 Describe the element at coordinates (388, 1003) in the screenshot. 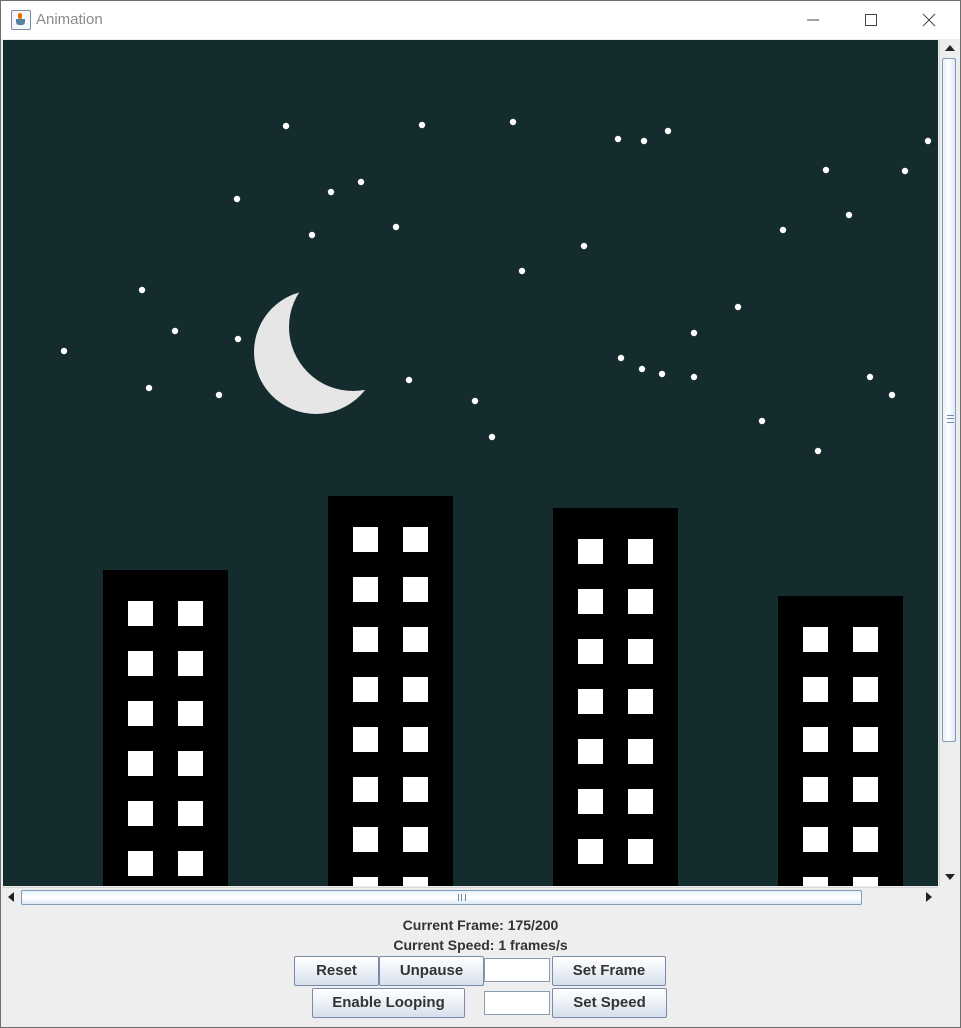

I see `enable-looping-button: Enable Looping` at that location.